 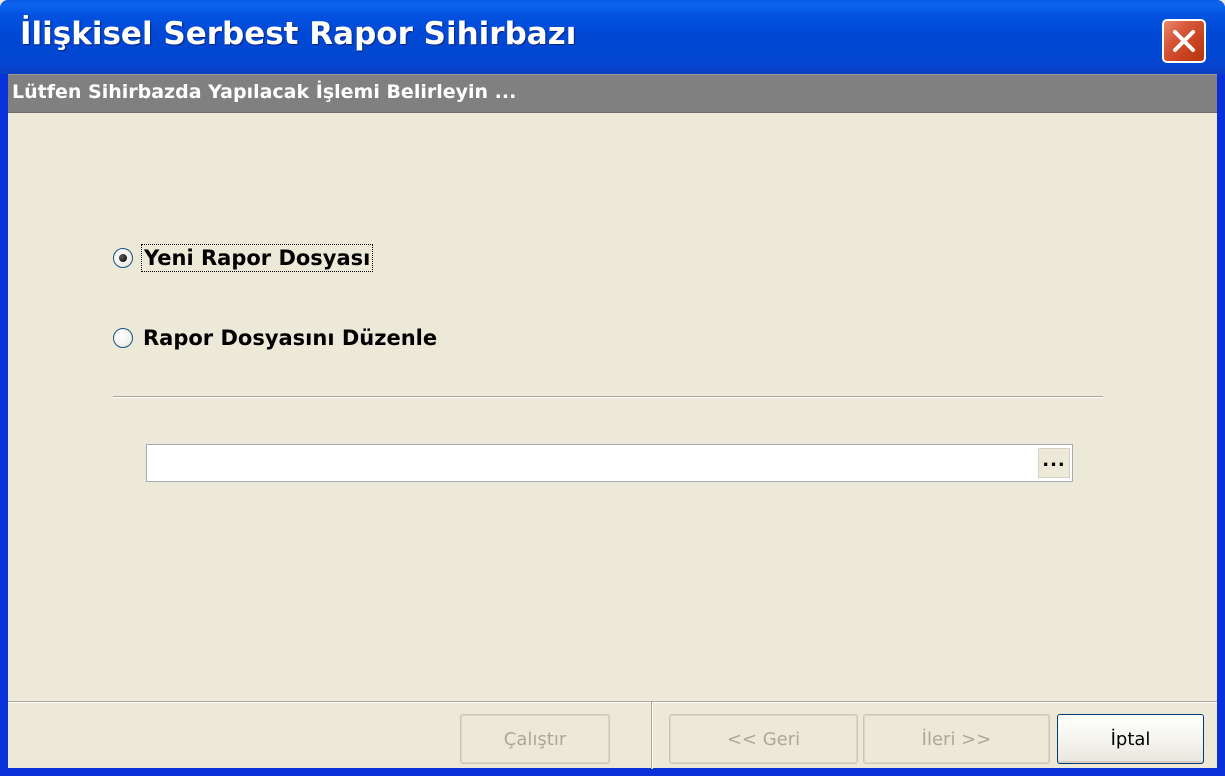 I want to click on window-border-bottom, so click(x=612, y=772).